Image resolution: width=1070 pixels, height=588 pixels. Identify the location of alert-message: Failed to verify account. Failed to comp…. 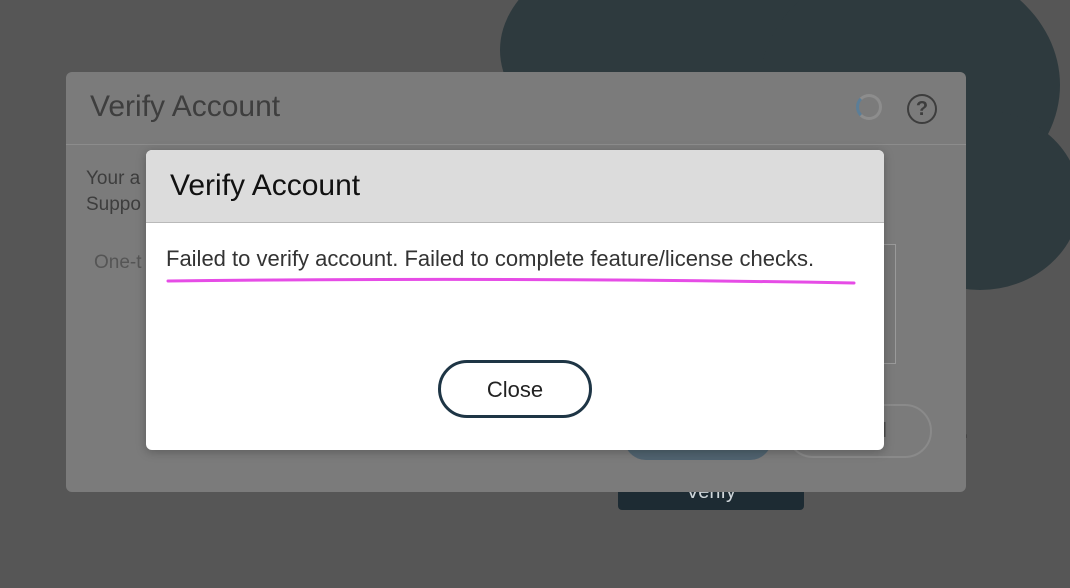
(490, 258).